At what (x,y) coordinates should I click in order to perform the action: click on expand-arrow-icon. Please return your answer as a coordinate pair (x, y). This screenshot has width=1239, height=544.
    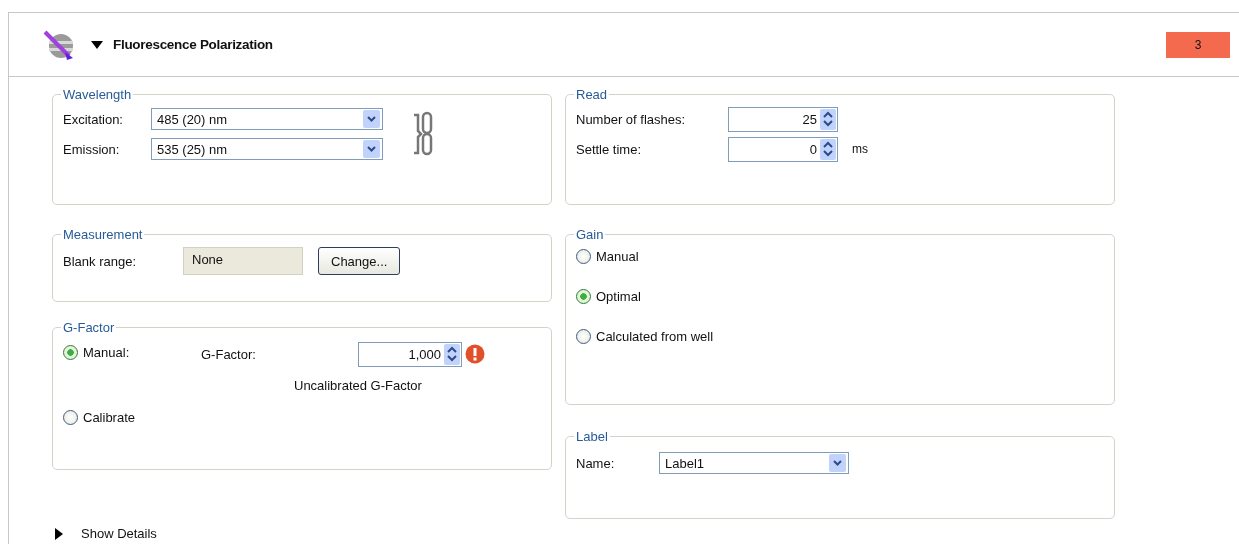
    Looking at the image, I should click on (59, 533).